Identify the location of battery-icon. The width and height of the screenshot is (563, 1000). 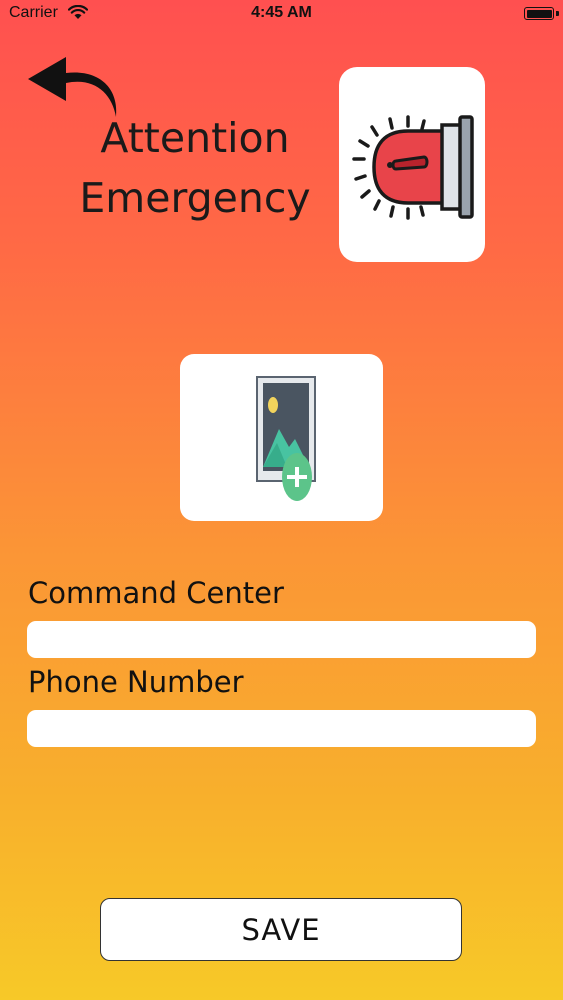
(539, 13).